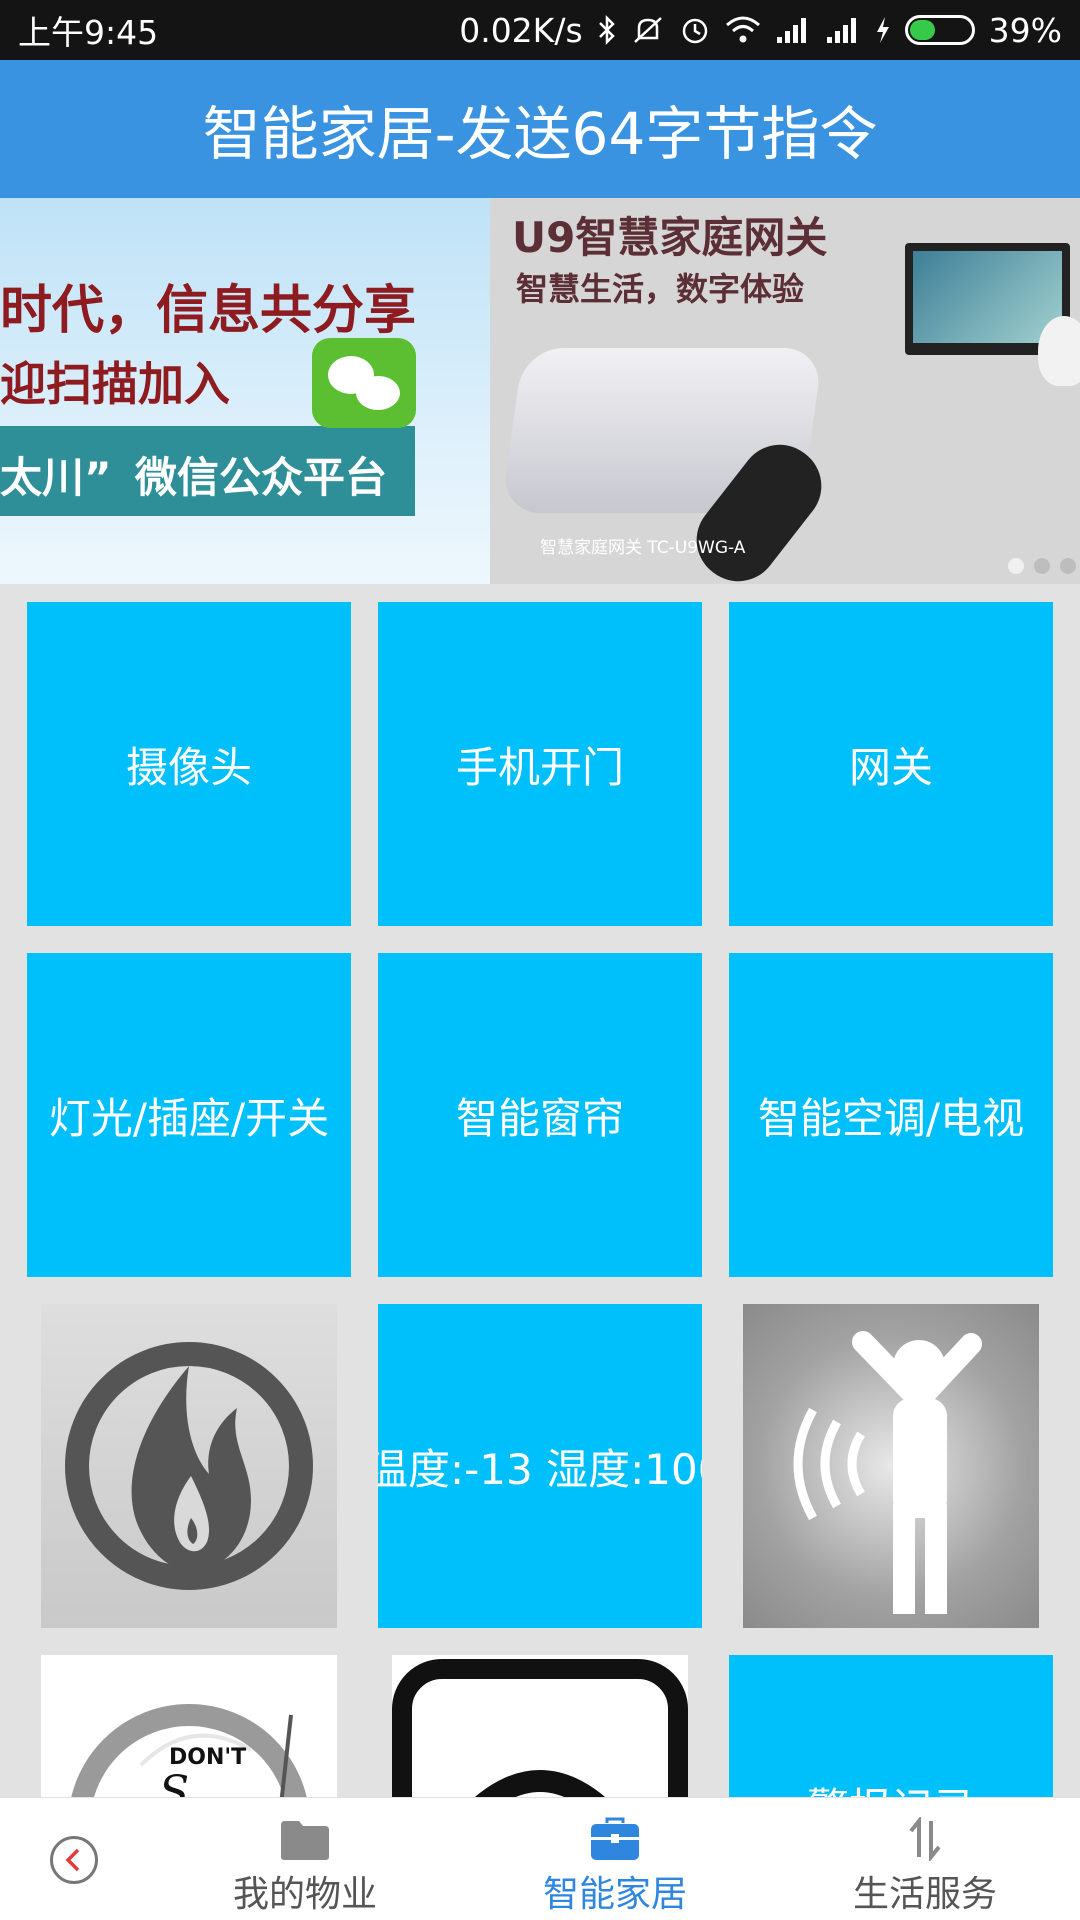  What do you see at coordinates (939, 30) in the screenshot?
I see `battery-icon` at bounding box center [939, 30].